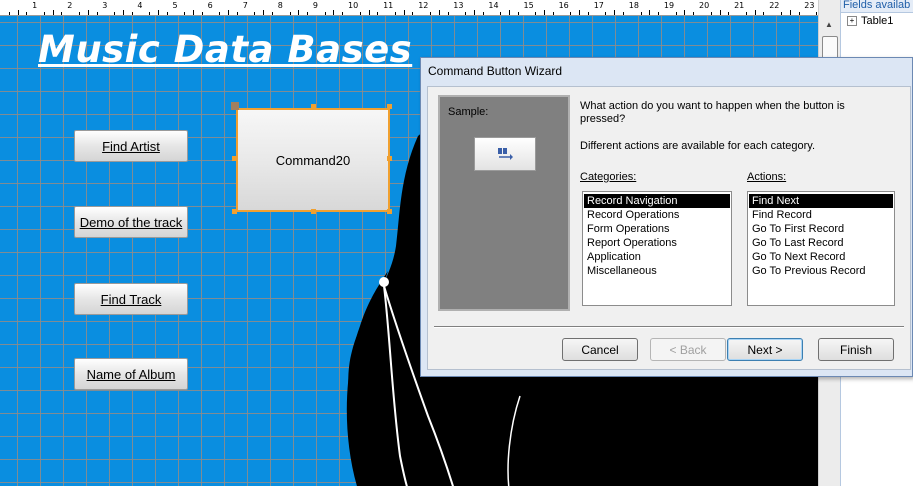 The width and height of the screenshot is (913, 486). Describe the element at coordinates (505, 154) in the screenshot. I see `find-next-icon` at that location.